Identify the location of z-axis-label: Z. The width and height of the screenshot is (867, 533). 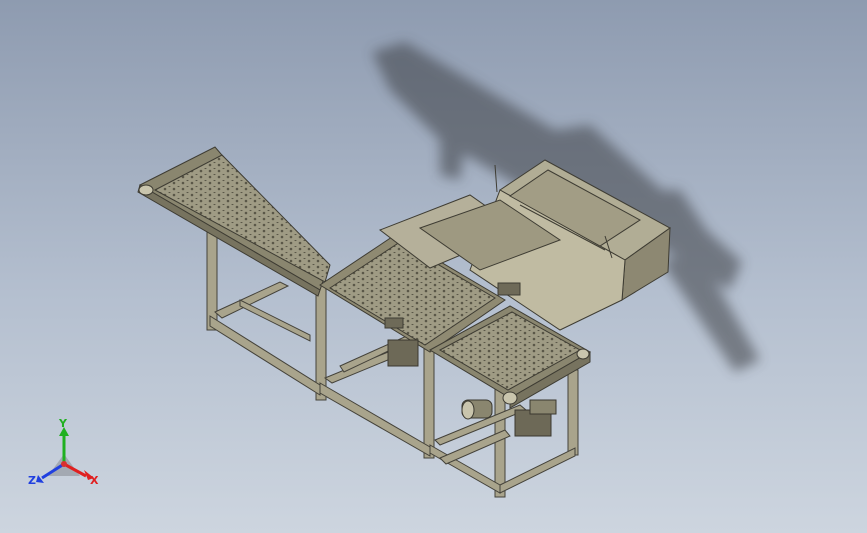
(32, 480).